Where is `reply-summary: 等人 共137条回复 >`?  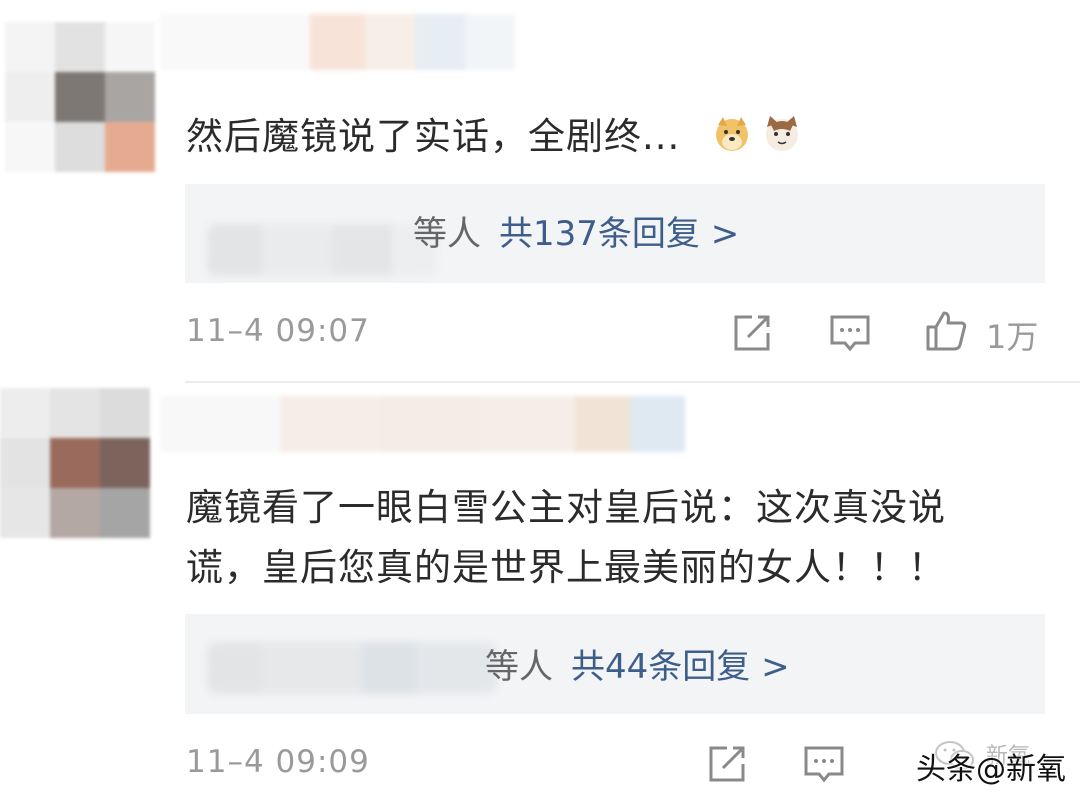 reply-summary: 等人 共137条回复 > is located at coordinates (615, 233).